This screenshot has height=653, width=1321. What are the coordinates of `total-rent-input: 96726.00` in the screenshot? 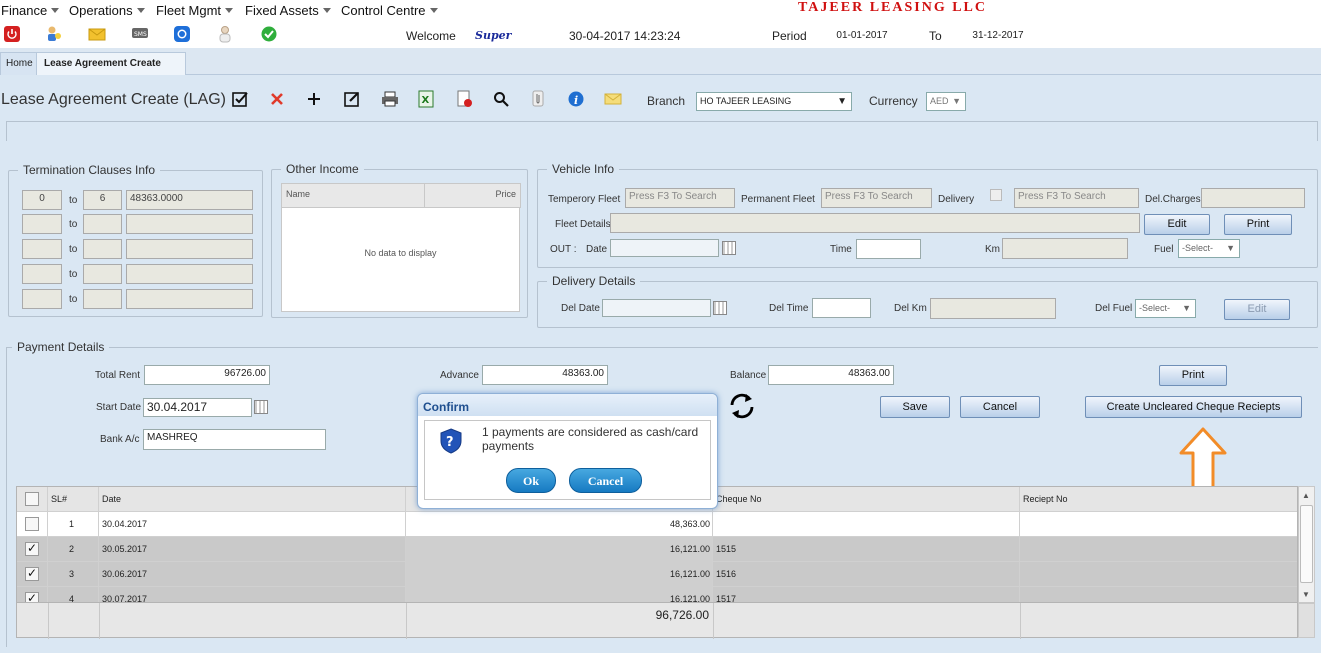 It's located at (207, 375).